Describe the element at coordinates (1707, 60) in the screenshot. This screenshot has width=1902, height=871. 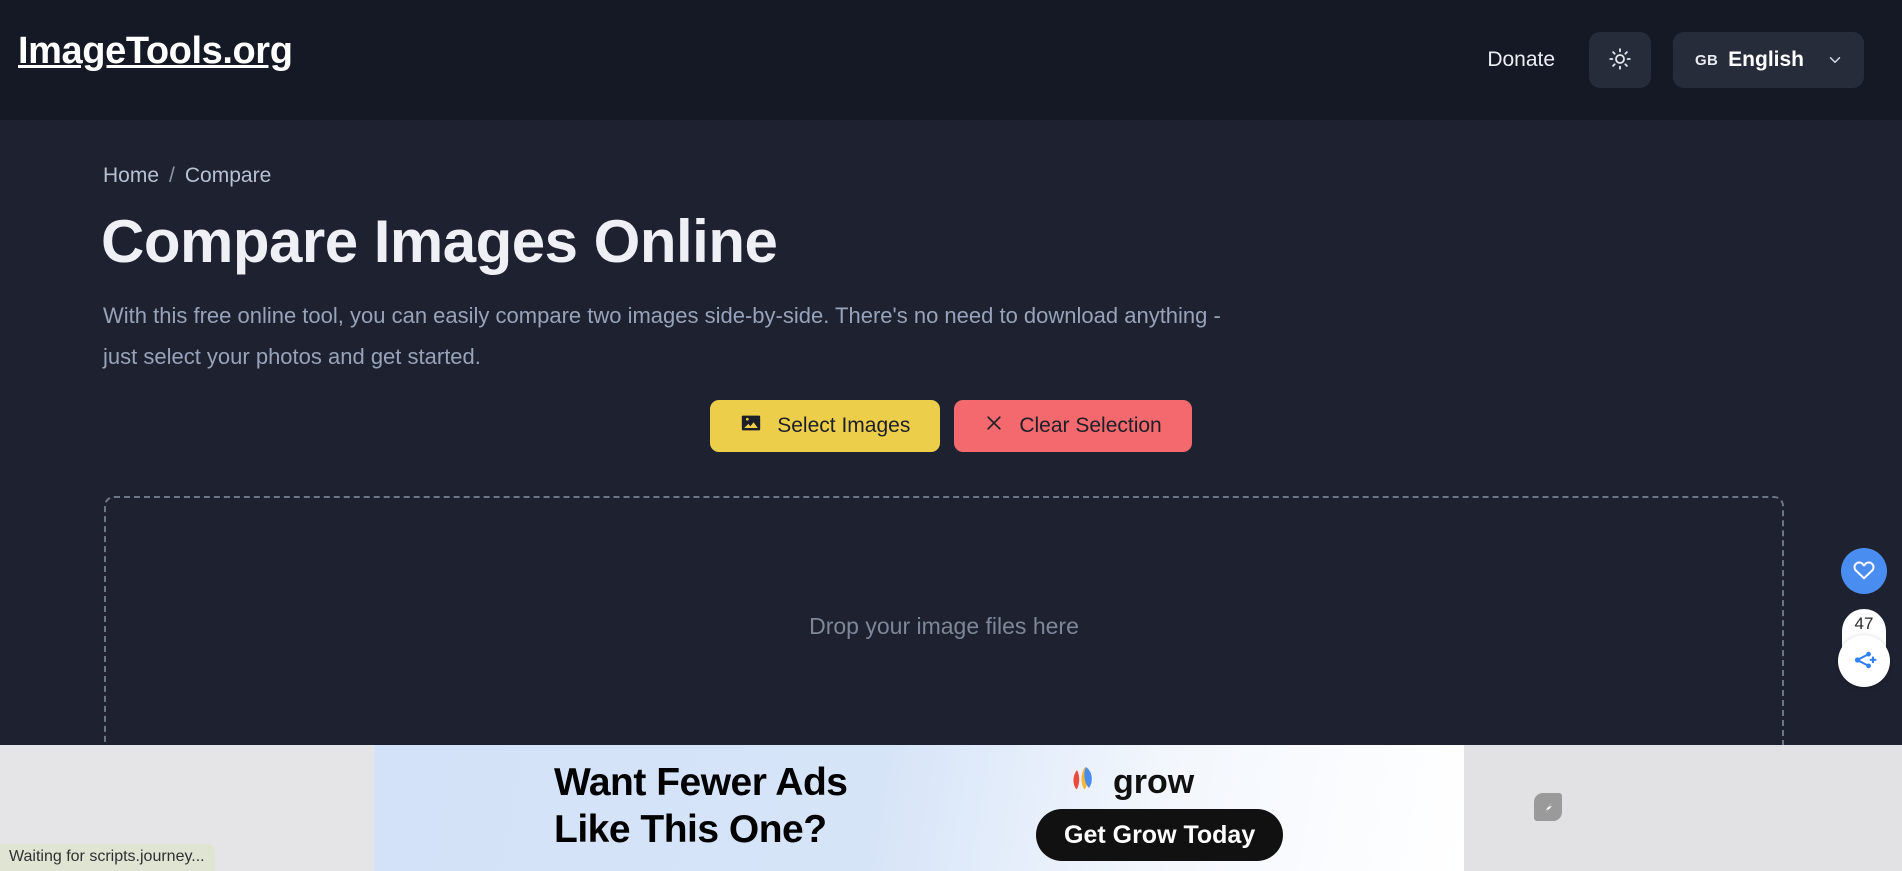
I see `language-country-code: GB` at that location.